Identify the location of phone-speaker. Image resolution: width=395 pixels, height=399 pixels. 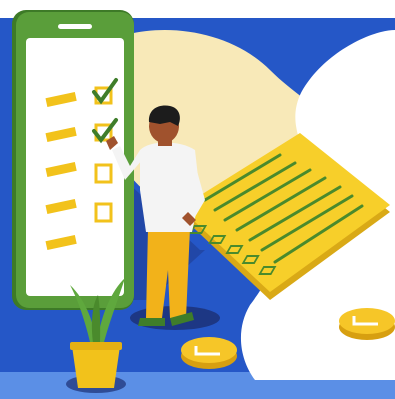
(75, 26).